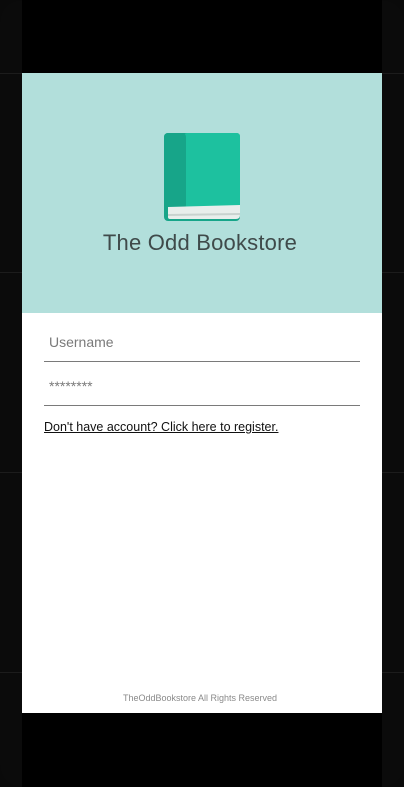 Image resolution: width=404 pixels, height=787 pixels. What do you see at coordinates (202, 750) in the screenshot?
I see `bottom-bar` at bounding box center [202, 750].